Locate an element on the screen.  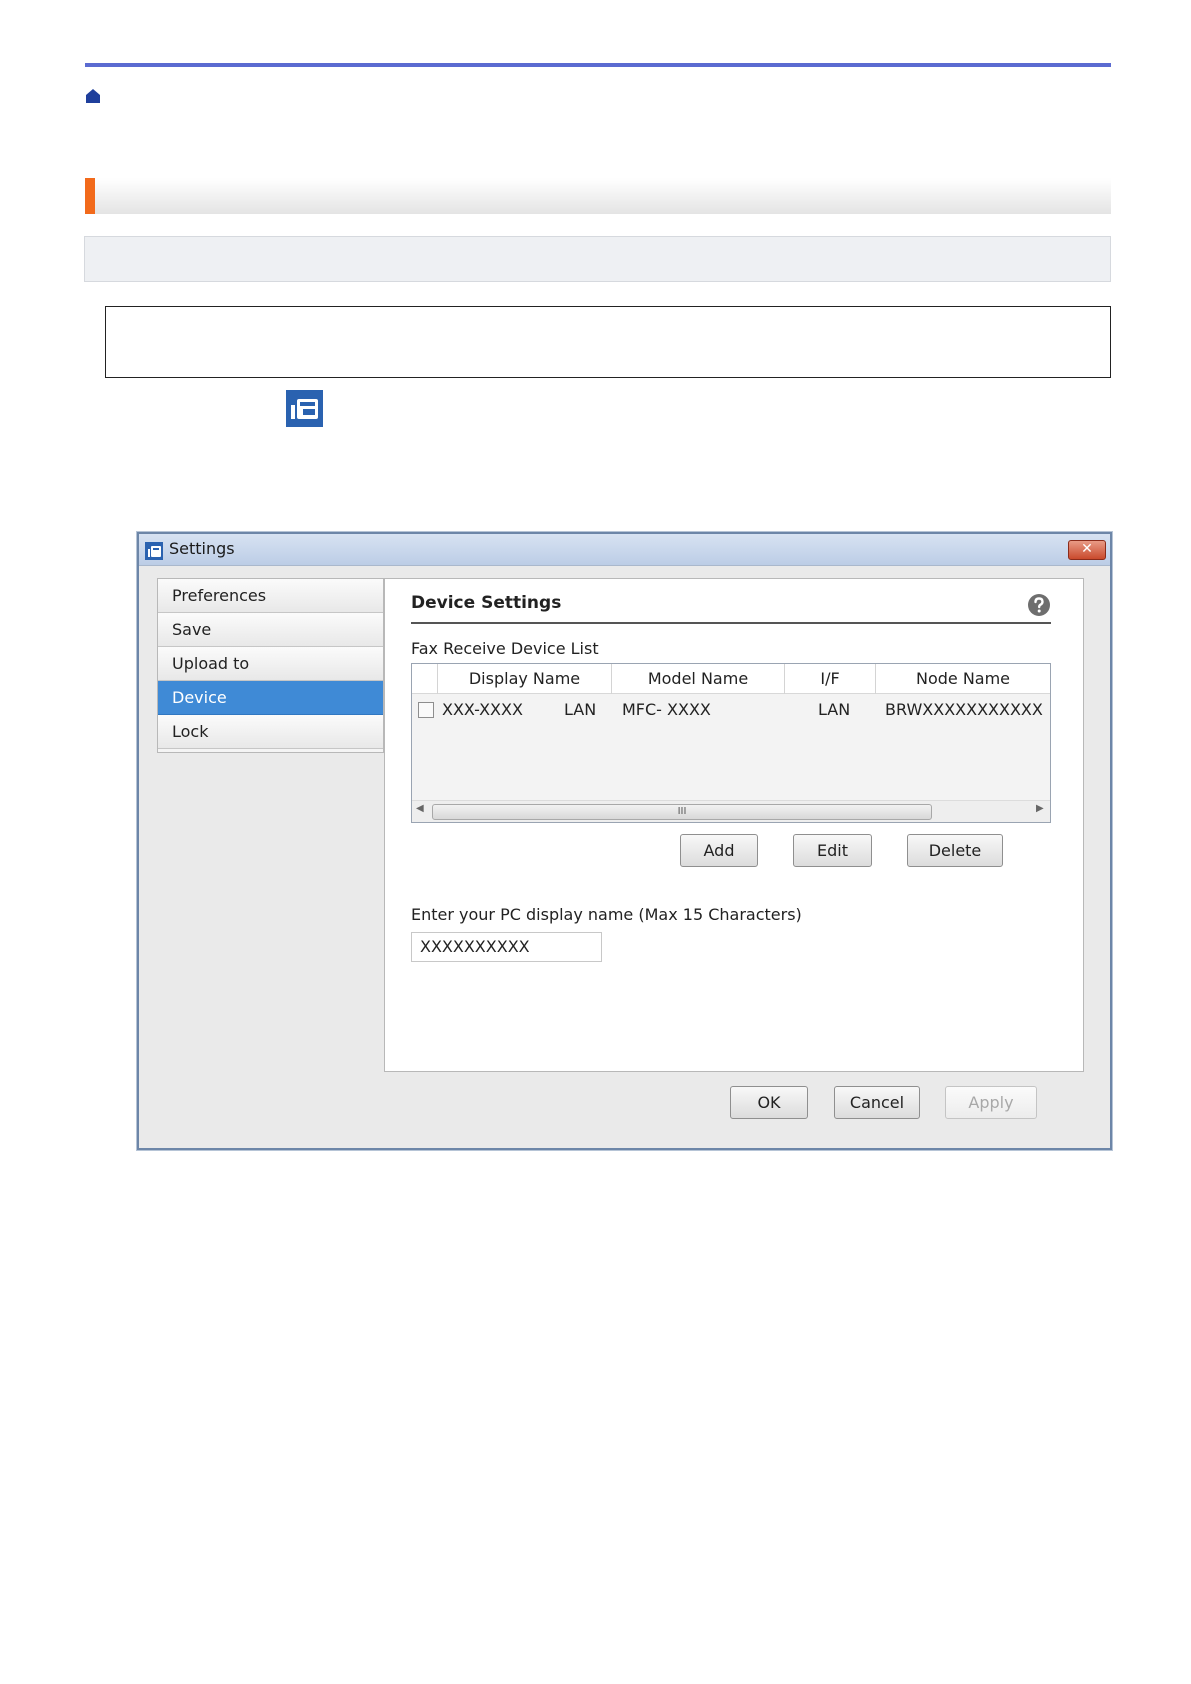
top-rule is located at coordinates (598, 65).